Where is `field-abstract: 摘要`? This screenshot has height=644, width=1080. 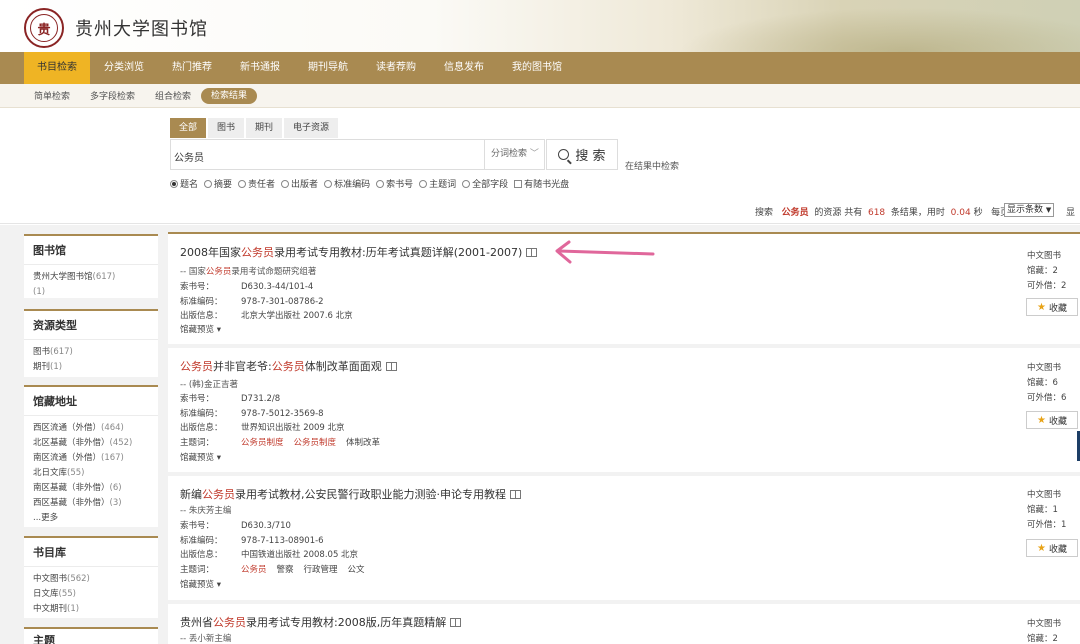 field-abstract: 摘要 is located at coordinates (218, 183).